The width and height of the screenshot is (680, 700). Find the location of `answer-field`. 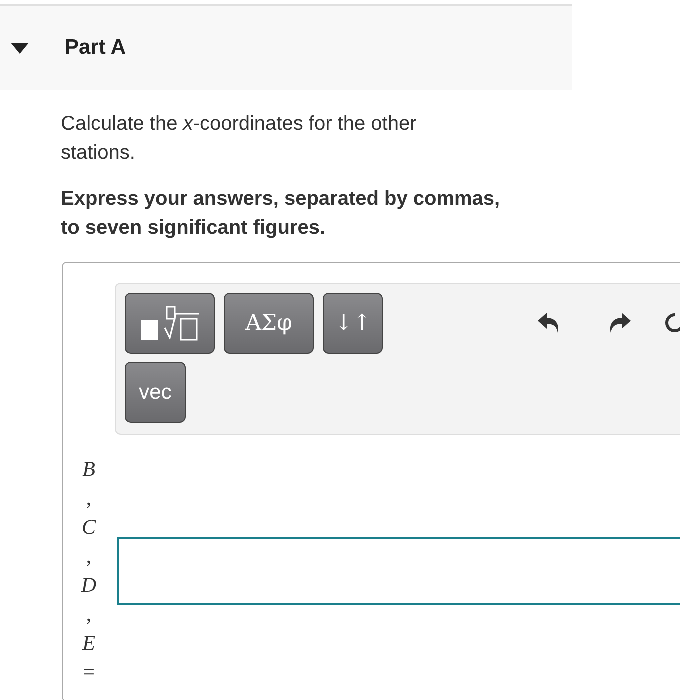

answer-field is located at coordinates (398, 571).